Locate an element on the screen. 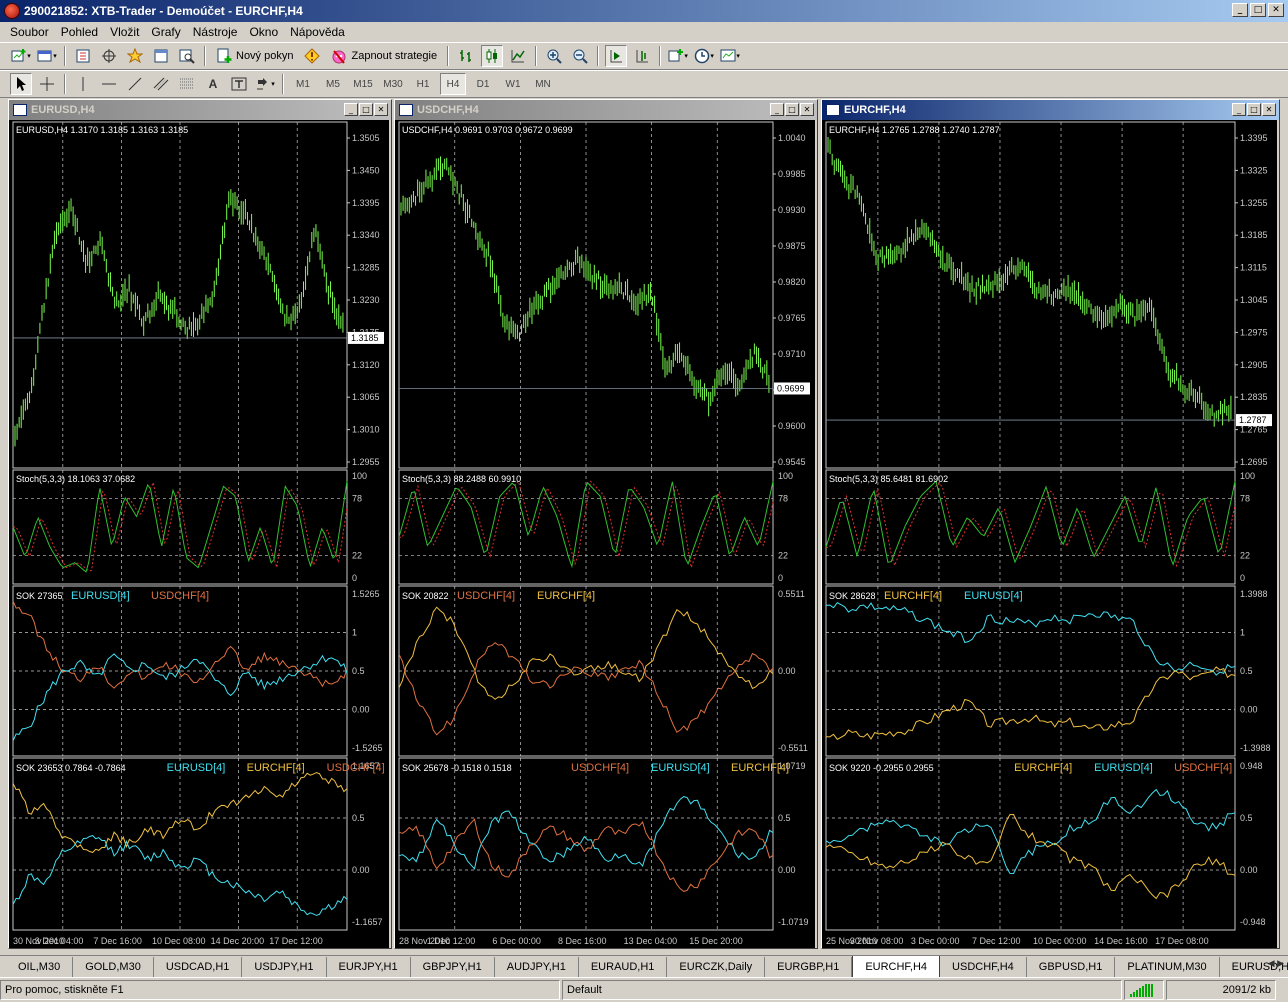  line-chart-button is located at coordinates (518, 56).